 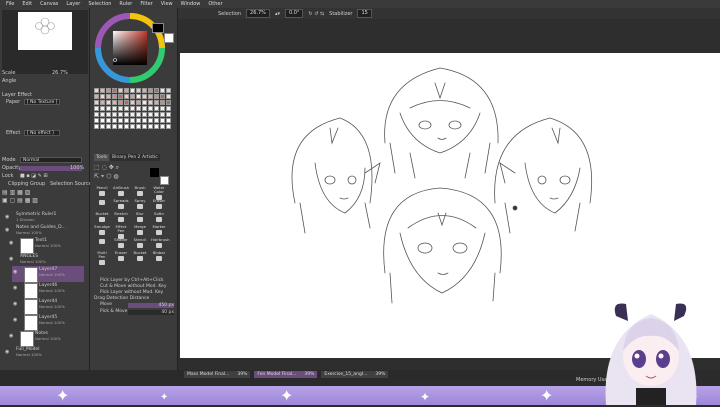 What do you see at coordinates (45, 42) in the screenshot?
I see `navigator-panel` at bounding box center [45, 42].